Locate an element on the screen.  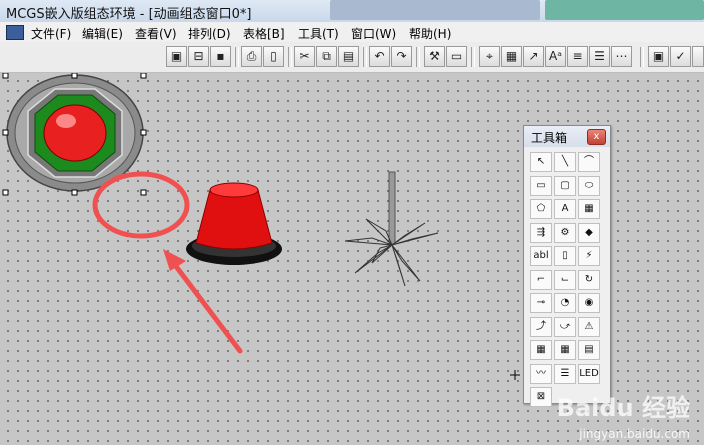
print-icon: ⎙ is located at coordinates (251, 56).